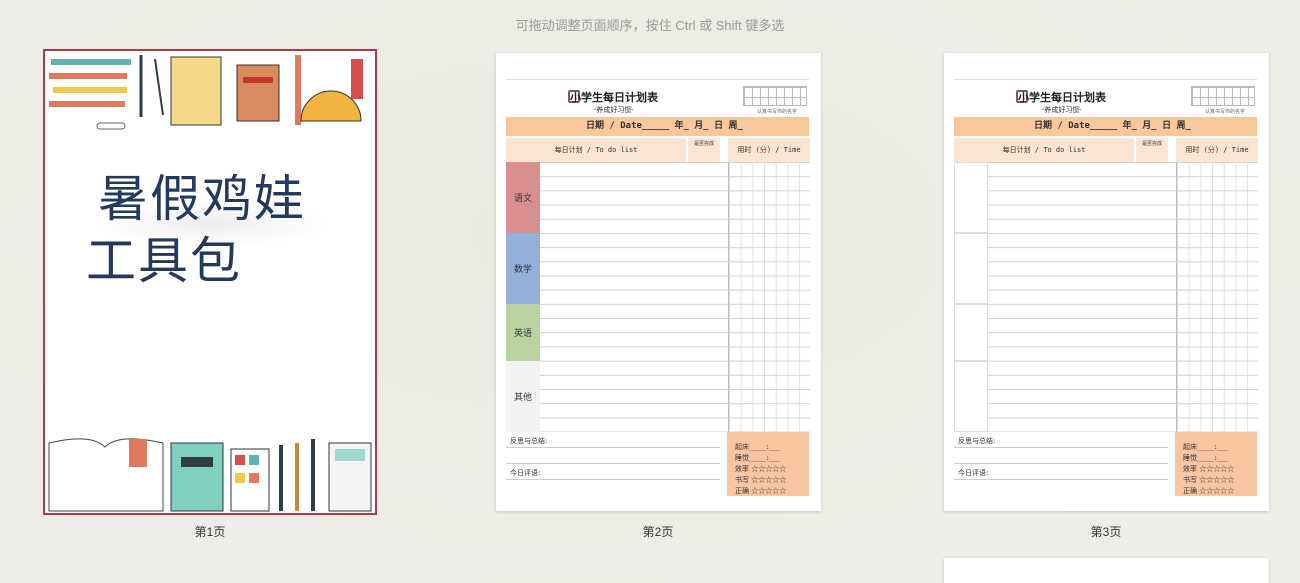  What do you see at coordinates (650, 25) in the screenshot?
I see `hint-text: 可拖动调整页面顺序，按住 Ctrl 或 Shift 键多选` at bounding box center [650, 25].